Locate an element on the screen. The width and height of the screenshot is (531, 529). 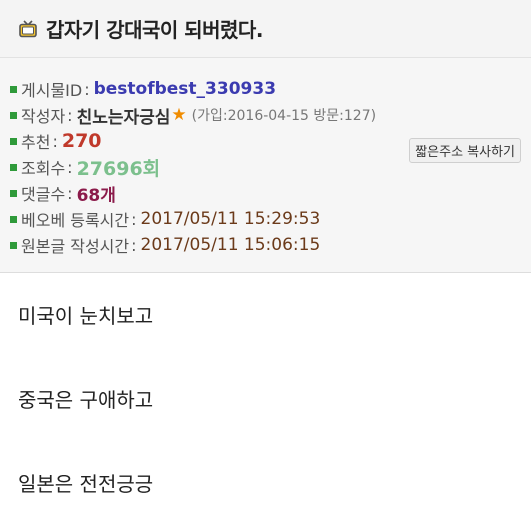
page-title: 갑자기 강대국이 되버렸다. is located at coordinates (154, 30).